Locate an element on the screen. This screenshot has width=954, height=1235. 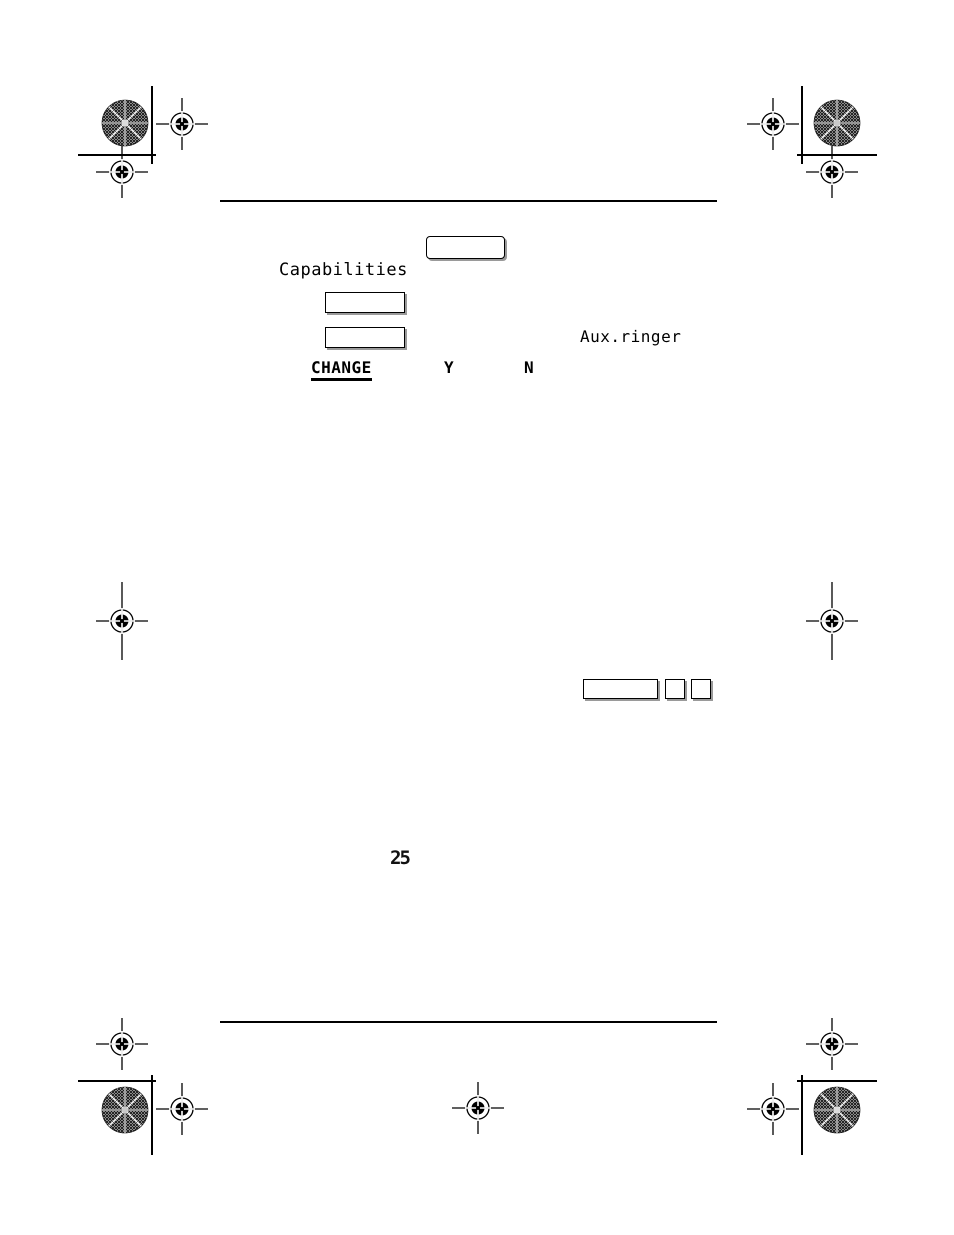
trim-line-bottom-left-horizontal is located at coordinates (117, 1081).